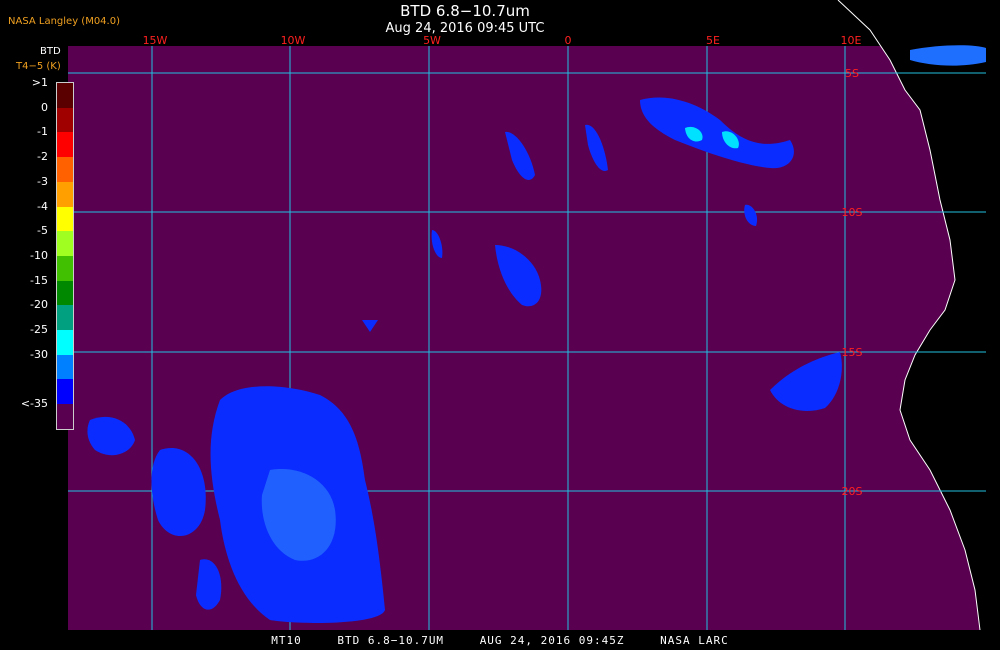  What do you see at coordinates (38, 66) in the screenshot?
I see `colorbar-units: T4−5 (K)` at bounding box center [38, 66].